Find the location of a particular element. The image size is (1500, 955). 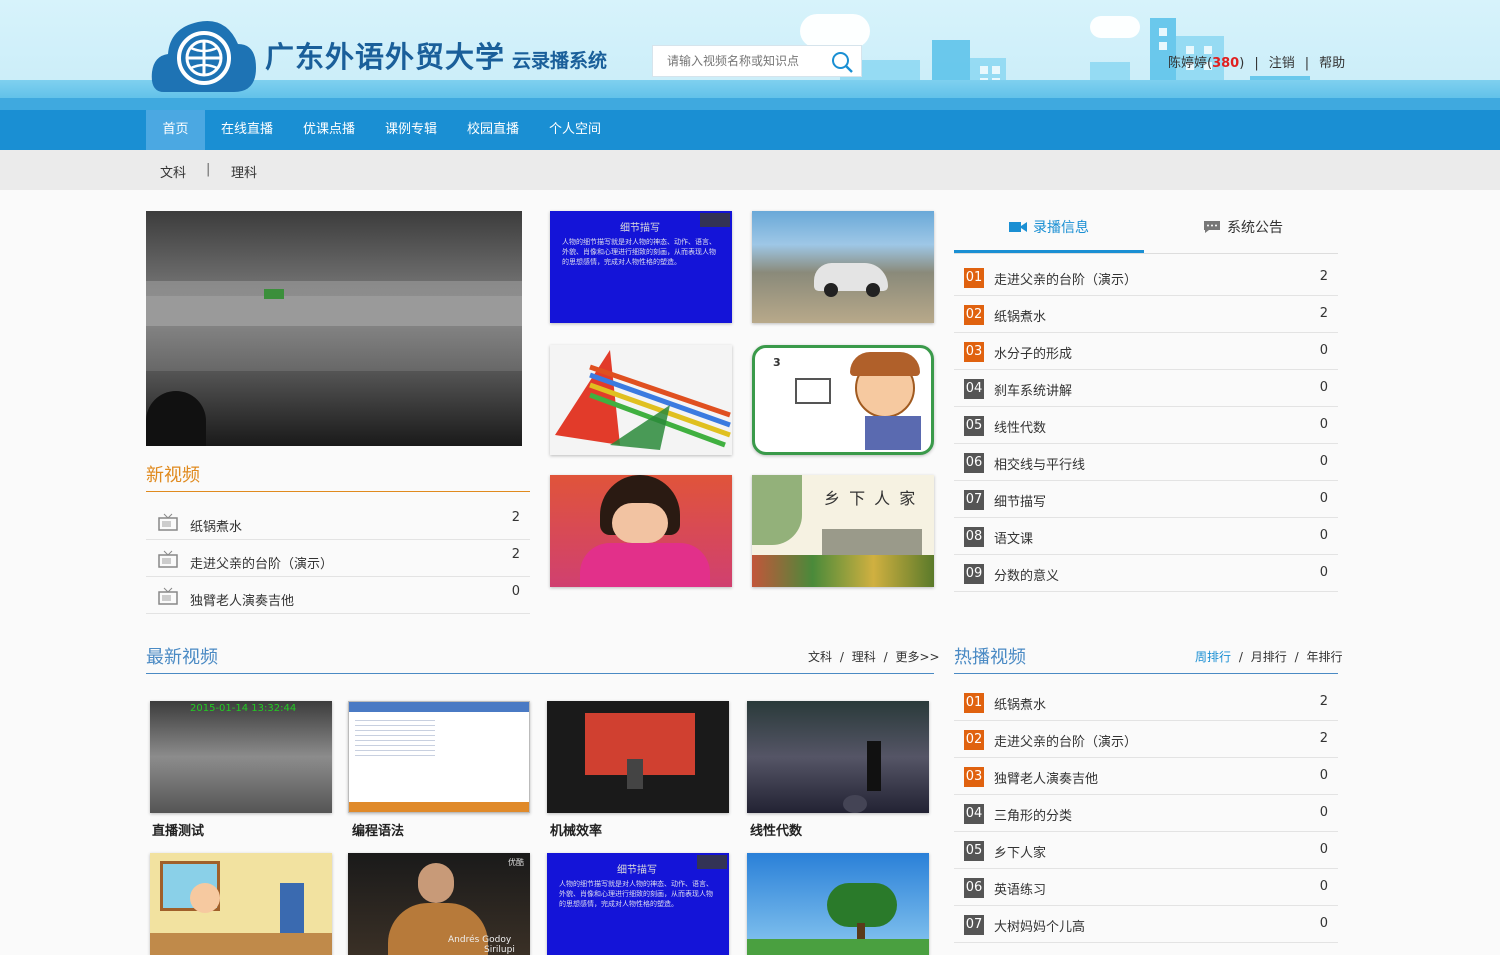

nav-vod: 优课点播 is located at coordinates (329, 130).